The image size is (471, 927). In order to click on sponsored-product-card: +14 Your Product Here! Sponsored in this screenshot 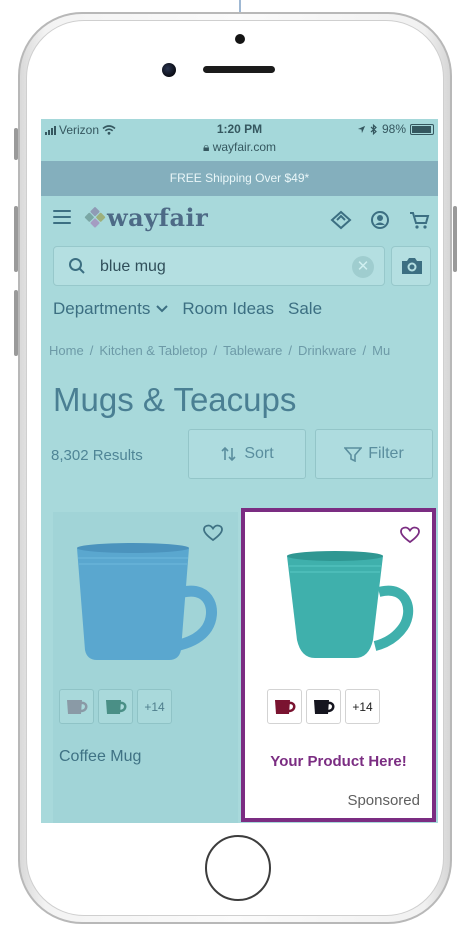, I will do `click(338, 665)`.